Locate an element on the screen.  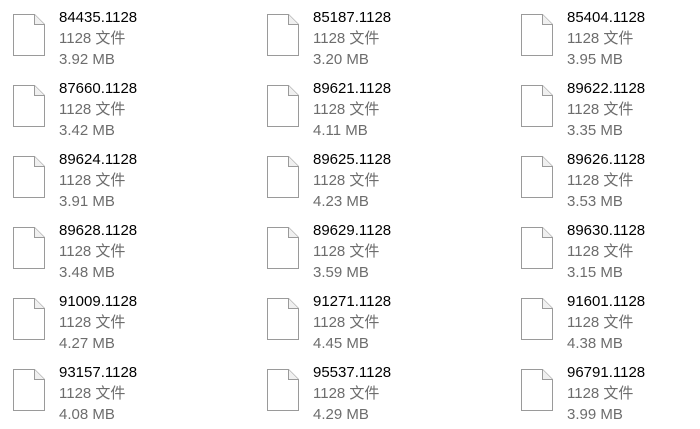
file-meta: 93157.1128 1128 文件 4.08 MB is located at coordinates (144, 393).